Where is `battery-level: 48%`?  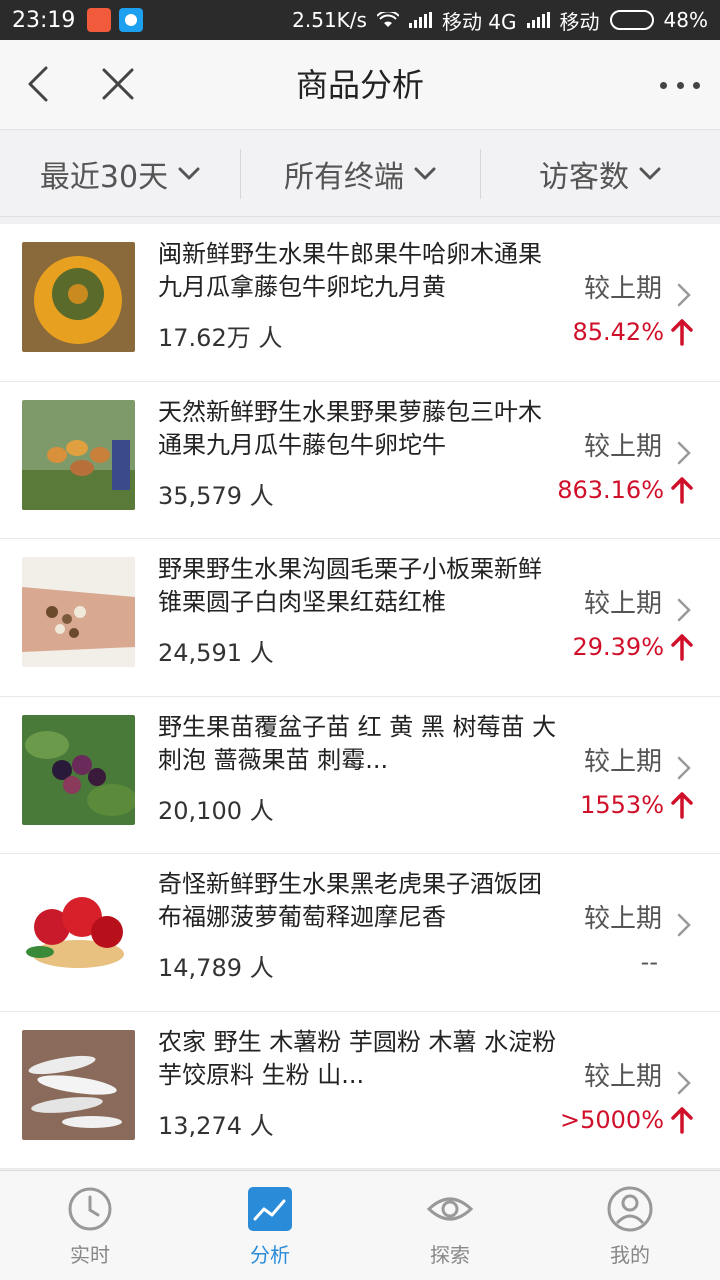
battery-level: 48% is located at coordinates (685, 20).